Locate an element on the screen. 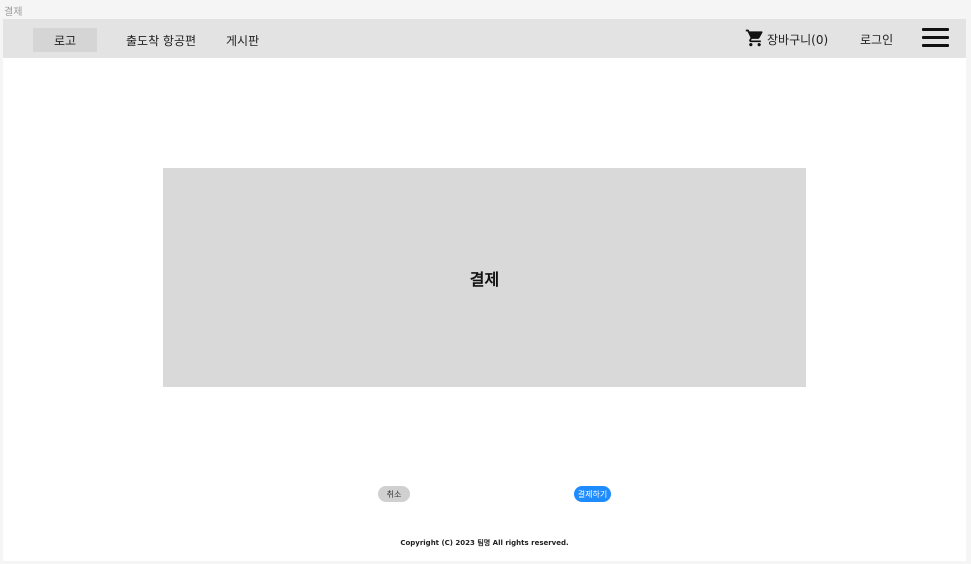 Image resolution: width=971 pixels, height=564 pixels. cart-button: 장바구니(0) is located at coordinates (786, 39).